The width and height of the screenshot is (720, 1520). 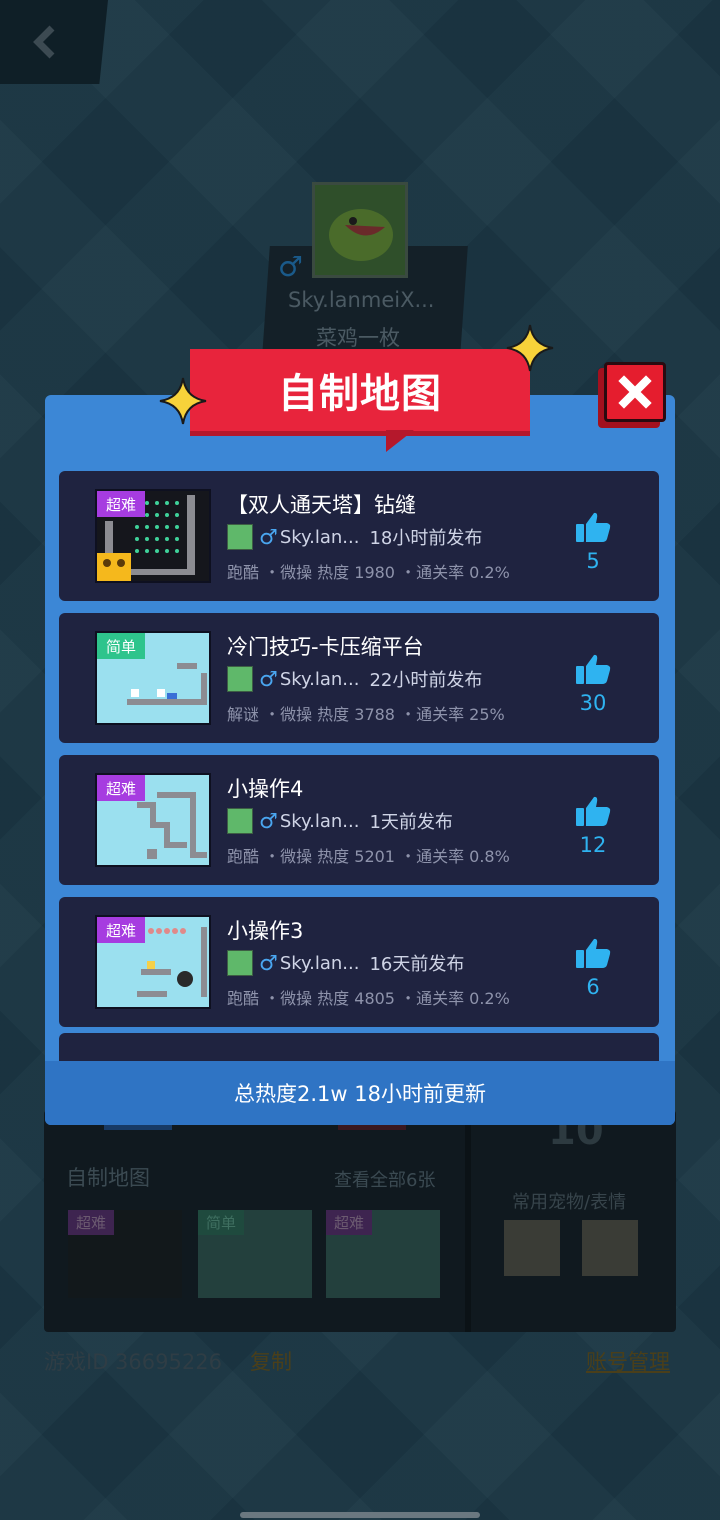 What do you see at coordinates (384, 1179) in the screenshot?
I see `view-all-maps-link: 查看全部6张` at bounding box center [384, 1179].